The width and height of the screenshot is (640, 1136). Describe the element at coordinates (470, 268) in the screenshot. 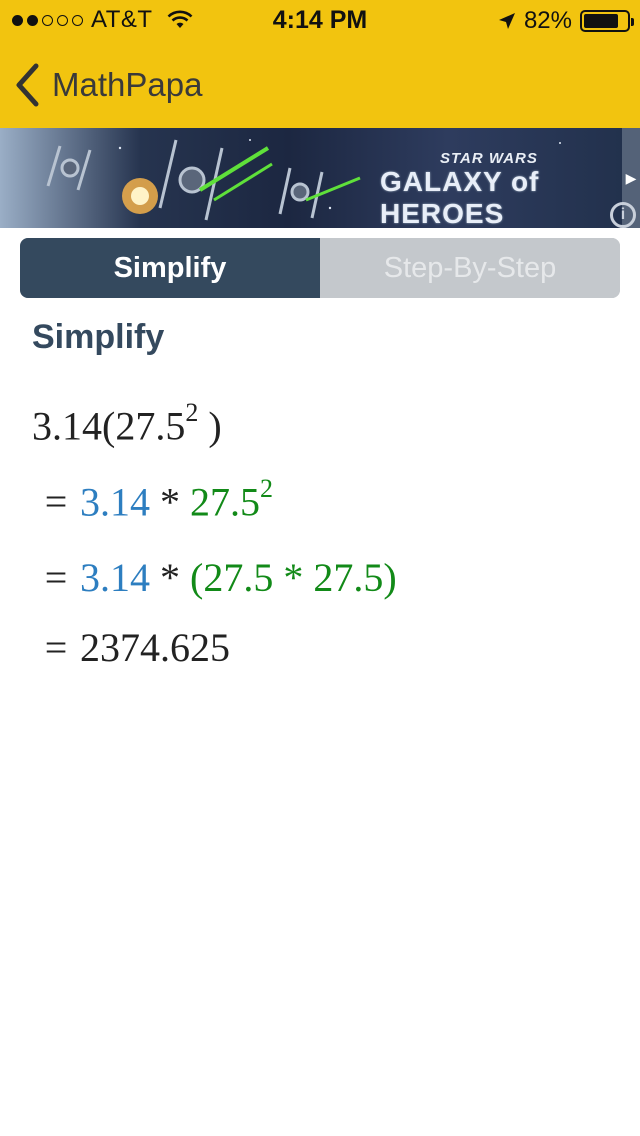

I see `tab-step-by-step: Step-By-Step` at that location.